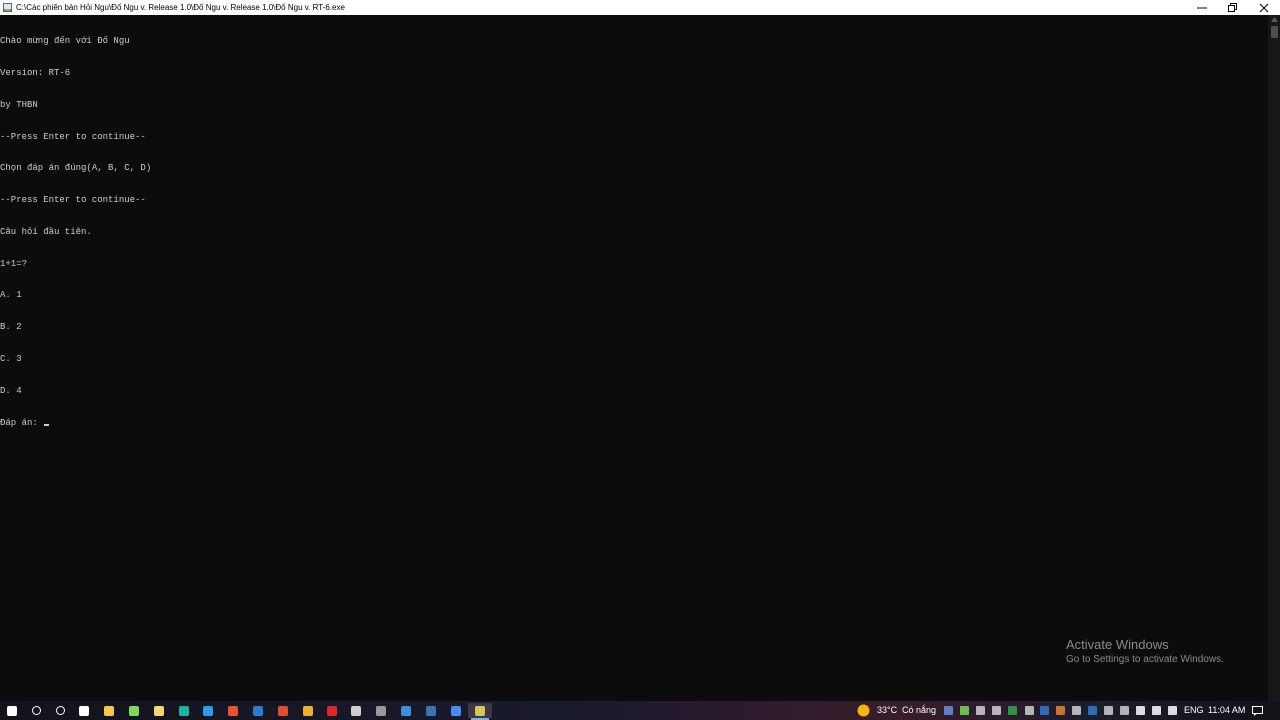 This screenshot has width=1280, height=720. I want to click on edge-icon, so click(208, 710).